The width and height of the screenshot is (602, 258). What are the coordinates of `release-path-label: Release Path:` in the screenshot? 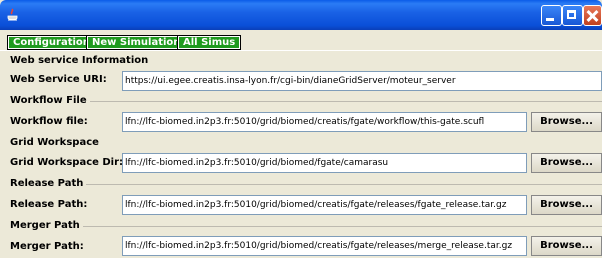 It's located at (49, 204).